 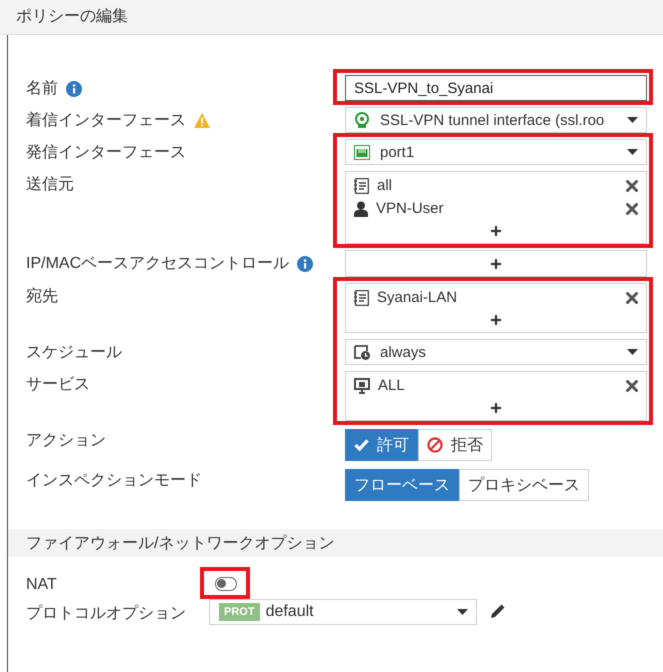 What do you see at coordinates (361, 208) in the screenshot?
I see `user-icon` at bounding box center [361, 208].